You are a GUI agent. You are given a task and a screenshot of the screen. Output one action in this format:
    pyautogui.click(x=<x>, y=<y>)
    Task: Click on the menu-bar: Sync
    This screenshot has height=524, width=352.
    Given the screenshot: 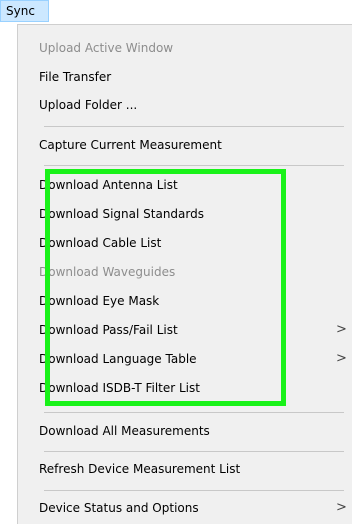 What is the action you would take?
    pyautogui.click(x=176, y=11)
    